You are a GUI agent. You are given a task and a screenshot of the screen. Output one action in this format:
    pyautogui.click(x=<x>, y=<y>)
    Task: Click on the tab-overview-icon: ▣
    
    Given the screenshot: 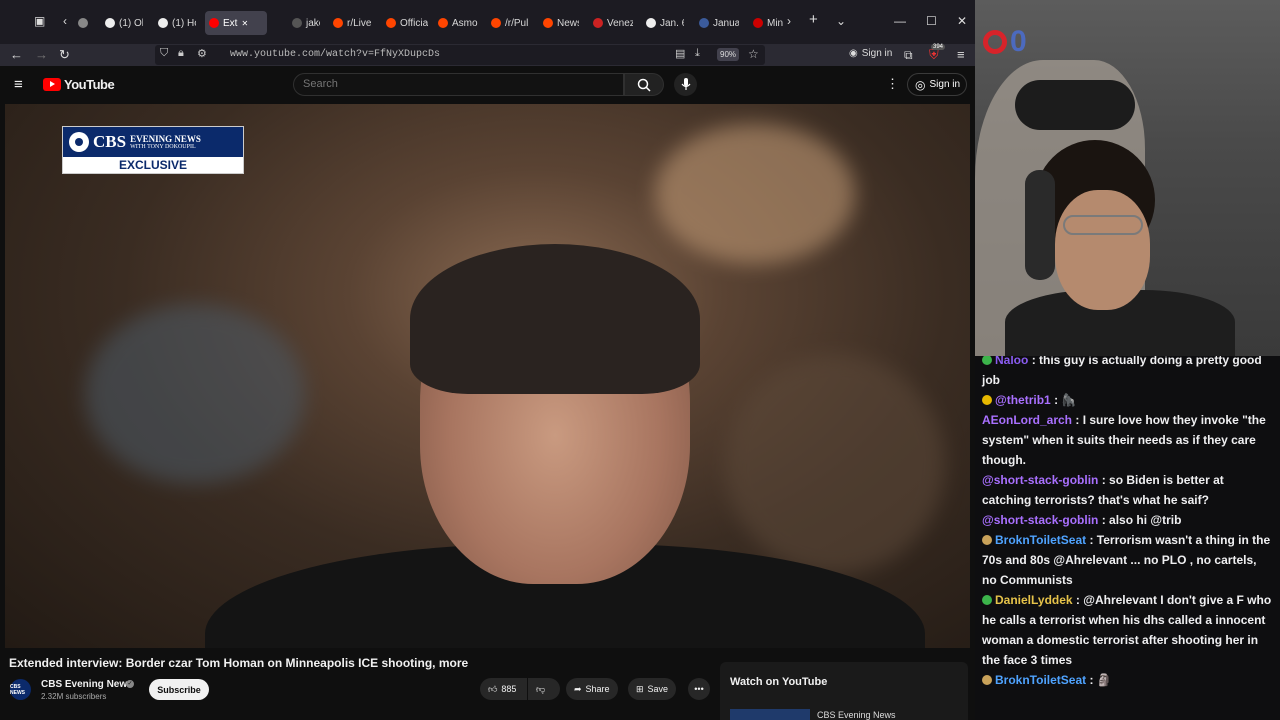 What is the action you would take?
    pyautogui.click(x=39, y=21)
    